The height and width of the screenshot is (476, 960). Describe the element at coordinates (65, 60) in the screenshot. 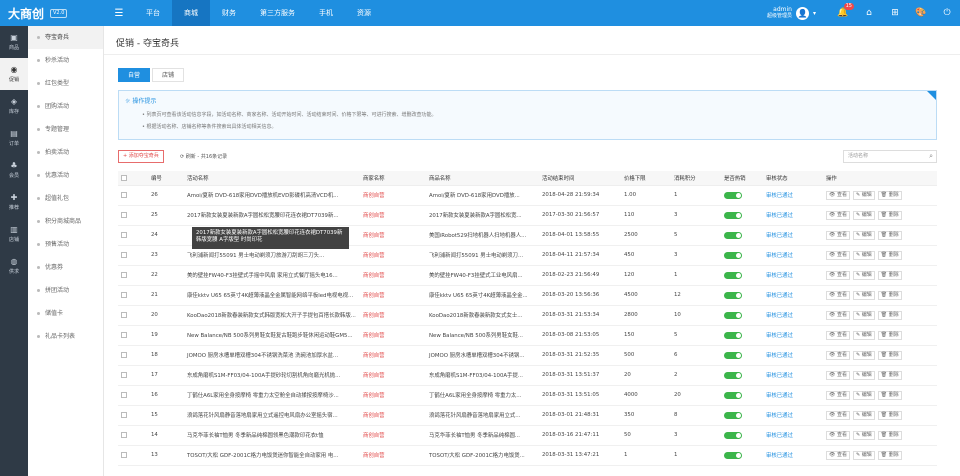

I see `sidebar-item-1: 秒杀活动` at that location.